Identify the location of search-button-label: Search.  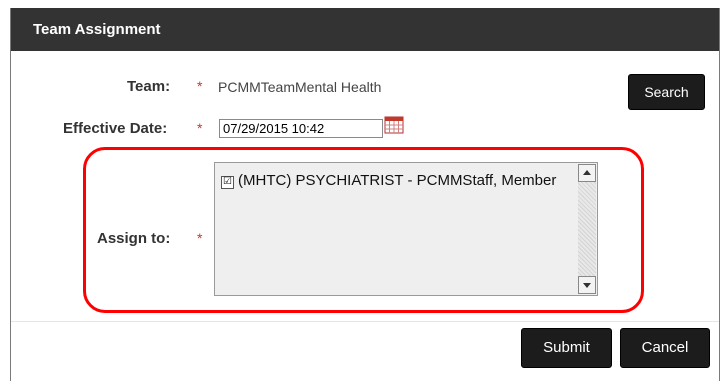
(666, 92).